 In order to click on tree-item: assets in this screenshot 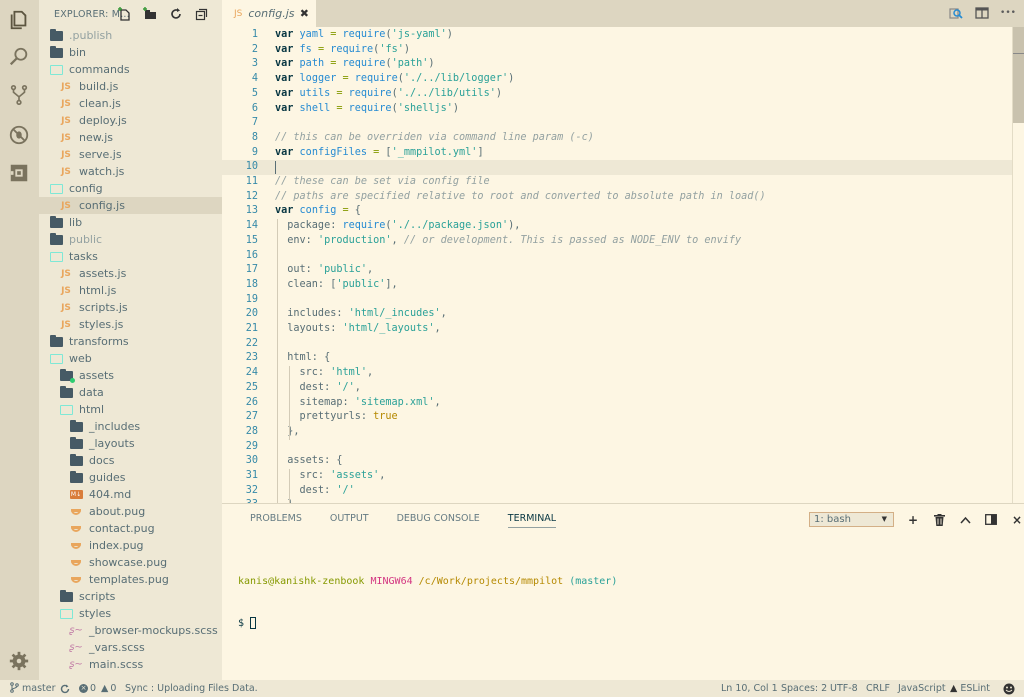, I will do `click(130, 375)`.